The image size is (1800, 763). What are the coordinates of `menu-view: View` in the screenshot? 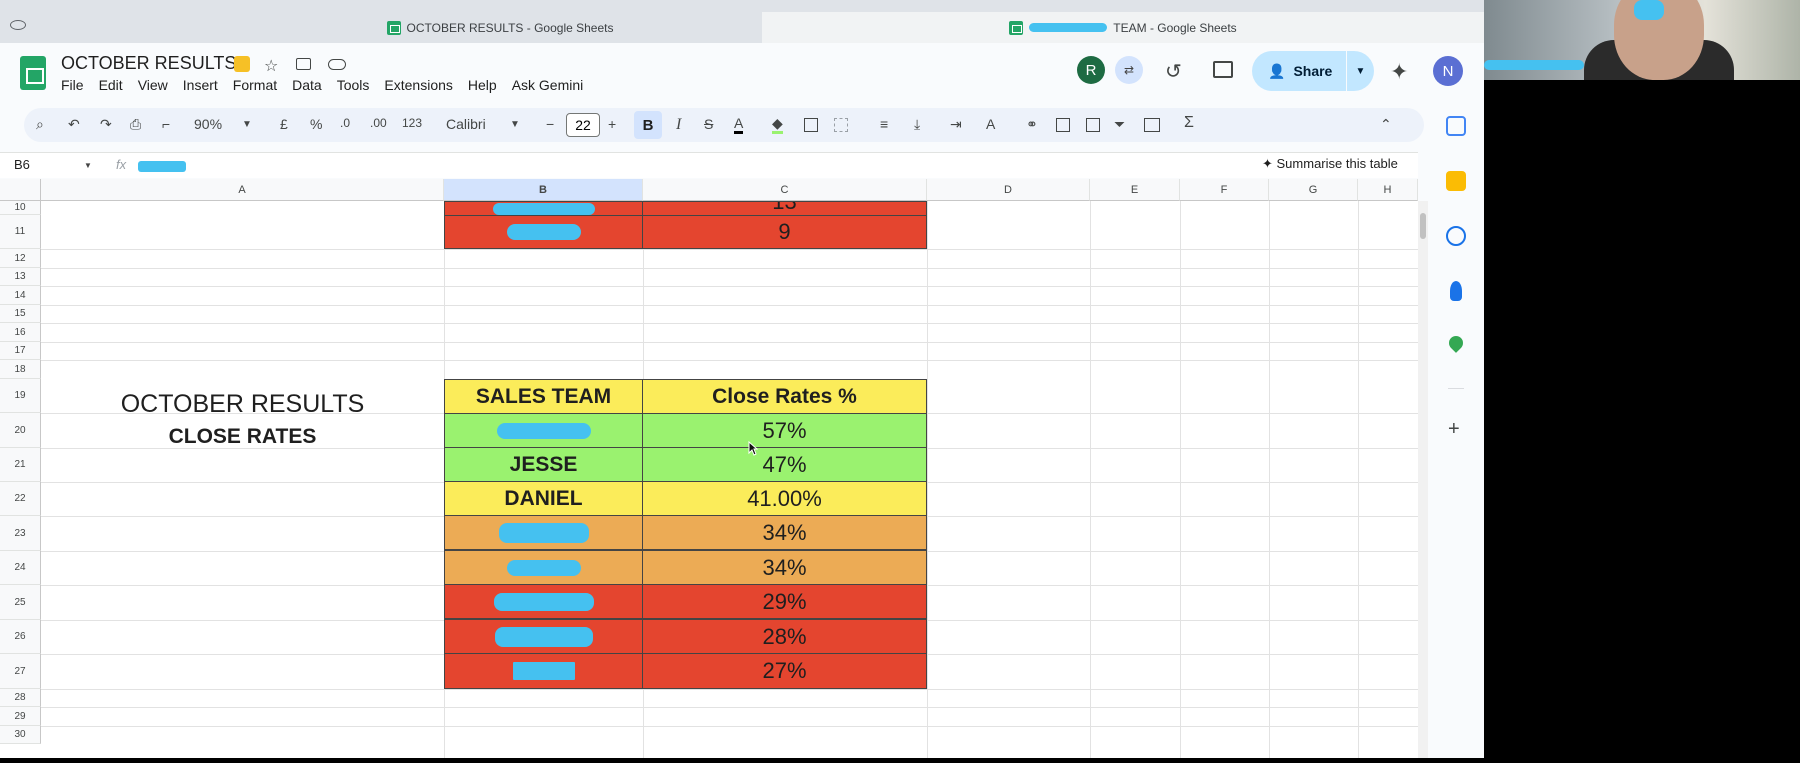 It's located at (153, 85).